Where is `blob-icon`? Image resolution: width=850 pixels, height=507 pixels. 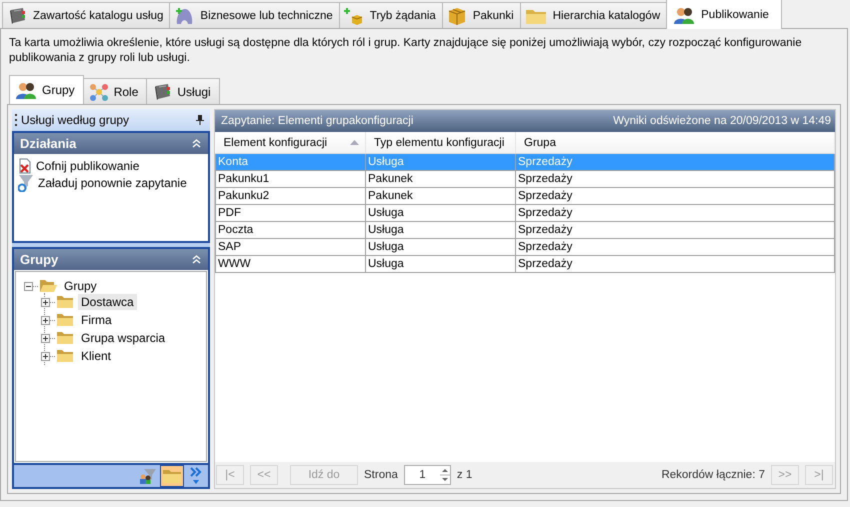
blob-icon is located at coordinates (184, 16).